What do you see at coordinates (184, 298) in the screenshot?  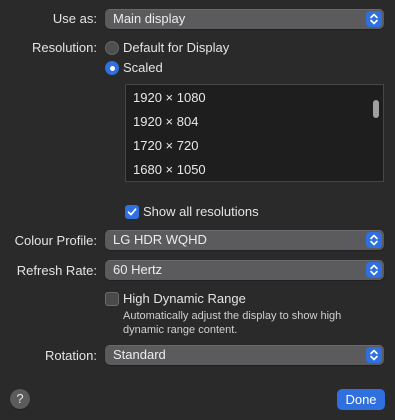 I see `high-dynamic-range-label: High Dynamic Range` at bounding box center [184, 298].